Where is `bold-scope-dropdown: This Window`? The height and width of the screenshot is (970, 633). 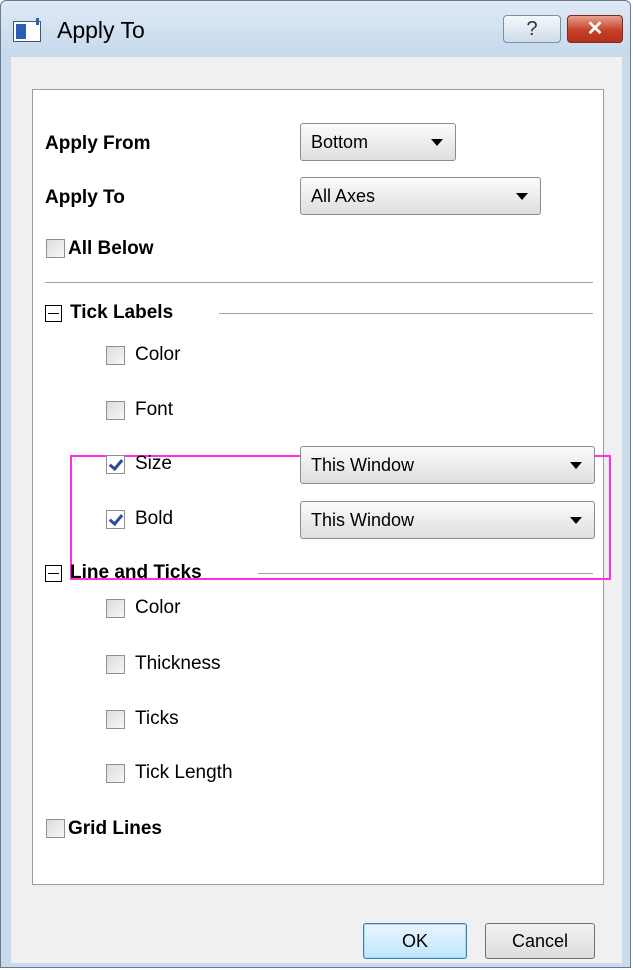
bold-scope-dropdown: This Window is located at coordinates (447, 520).